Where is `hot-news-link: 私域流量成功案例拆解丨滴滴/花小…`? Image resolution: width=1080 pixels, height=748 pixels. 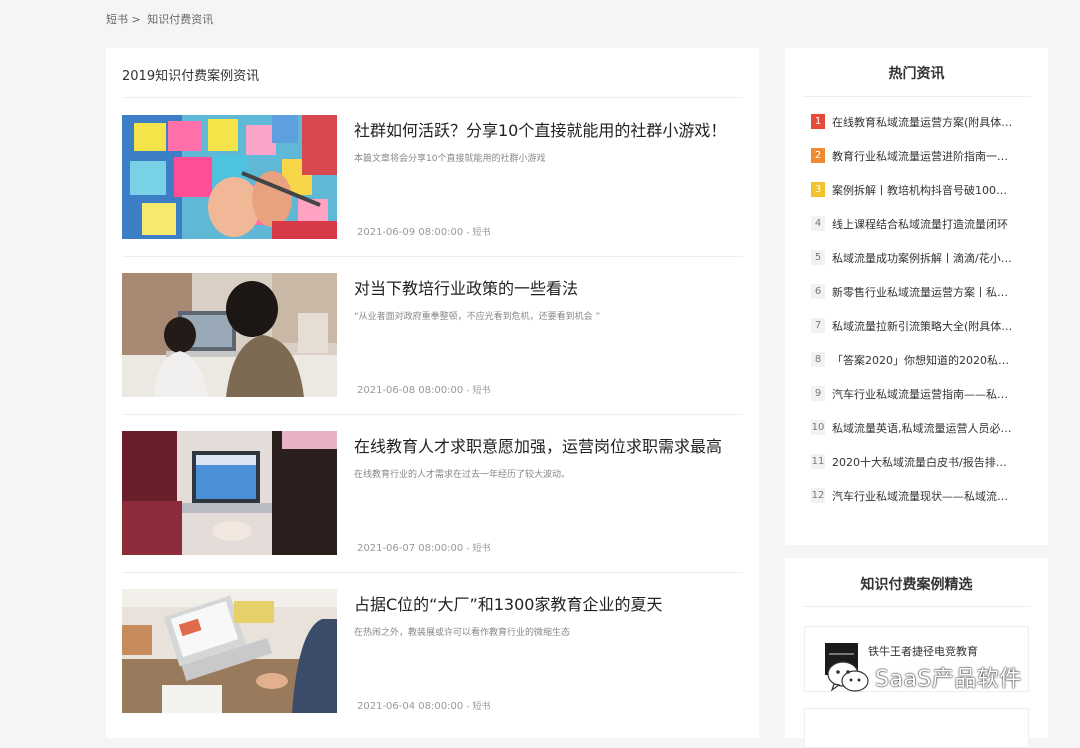
hot-news-link: 私域流量成功案例拆解丨滴滴/花小… is located at coordinates (929, 258).